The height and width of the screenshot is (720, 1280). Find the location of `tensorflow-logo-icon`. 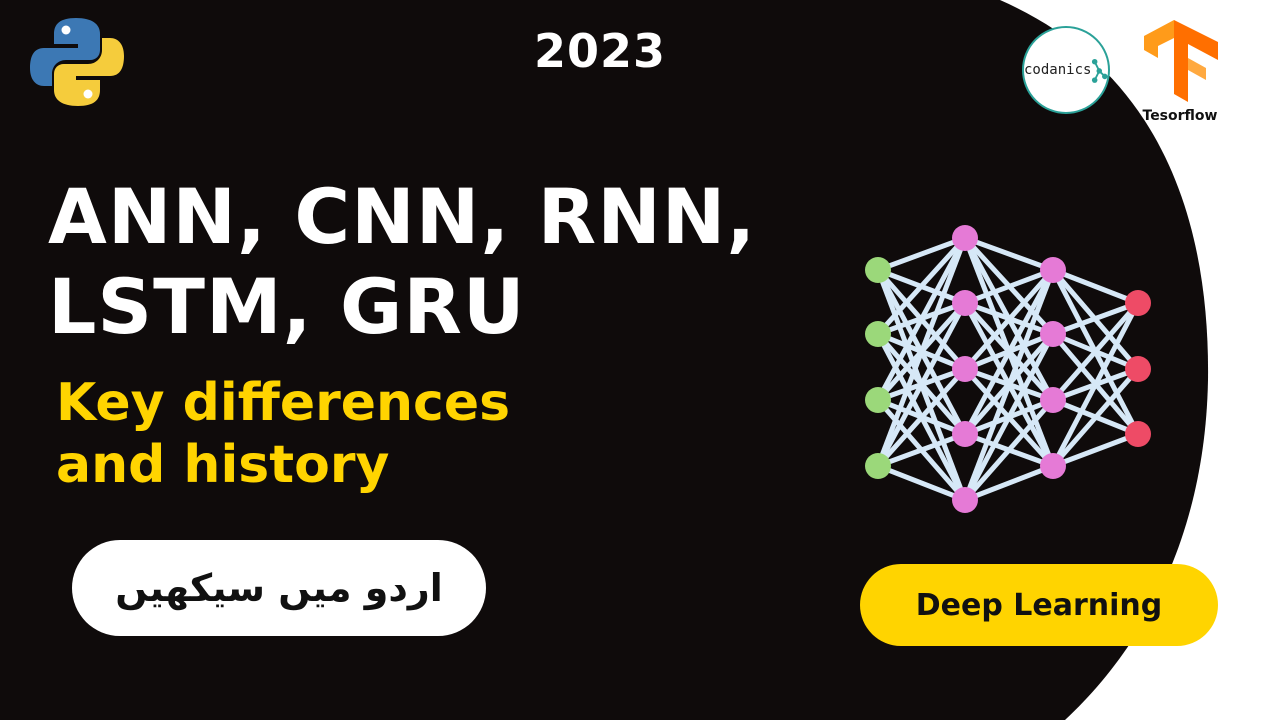

tensorflow-logo-icon is located at coordinates (1181, 61).